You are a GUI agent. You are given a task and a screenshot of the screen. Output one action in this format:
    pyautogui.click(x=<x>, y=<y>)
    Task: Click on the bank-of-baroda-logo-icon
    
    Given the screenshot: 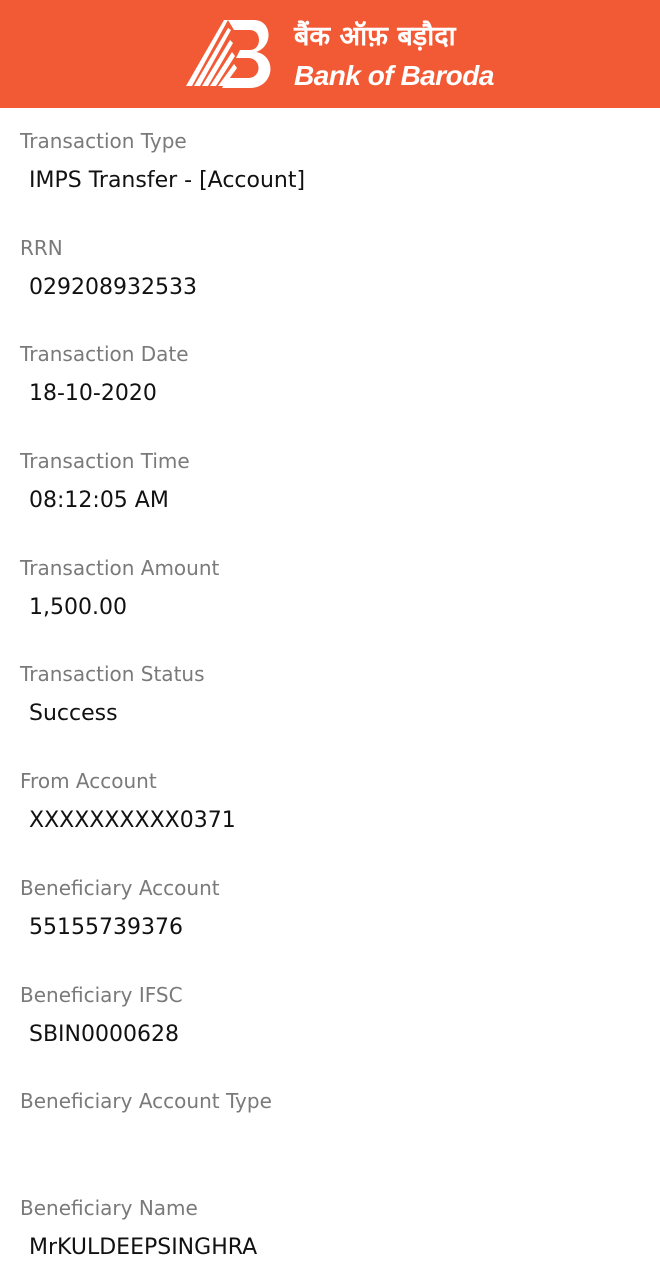 What is the action you would take?
    pyautogui.click(x=228, y=54)
    